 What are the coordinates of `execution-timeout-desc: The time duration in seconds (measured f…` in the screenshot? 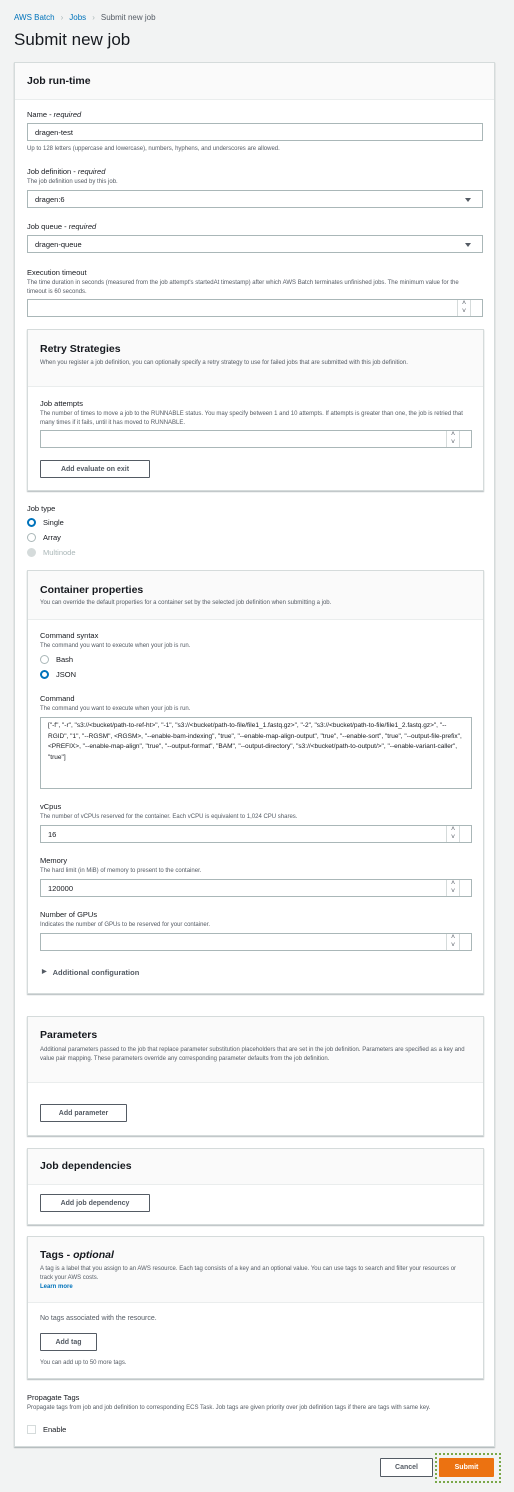 It's located at (243, 287).